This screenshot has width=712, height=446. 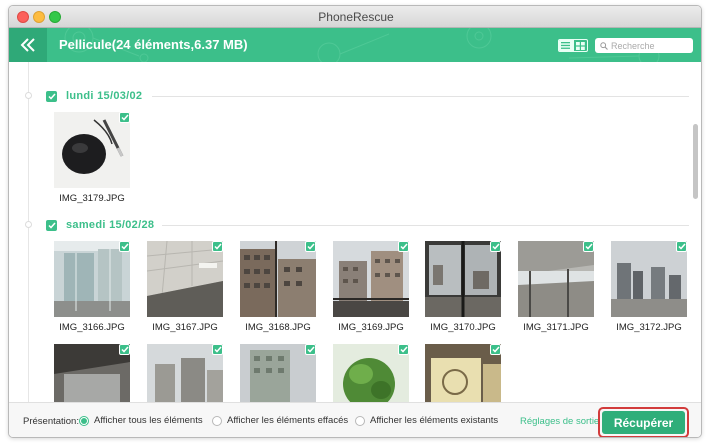 I want to click on search-box, so click(x=644, y=45).